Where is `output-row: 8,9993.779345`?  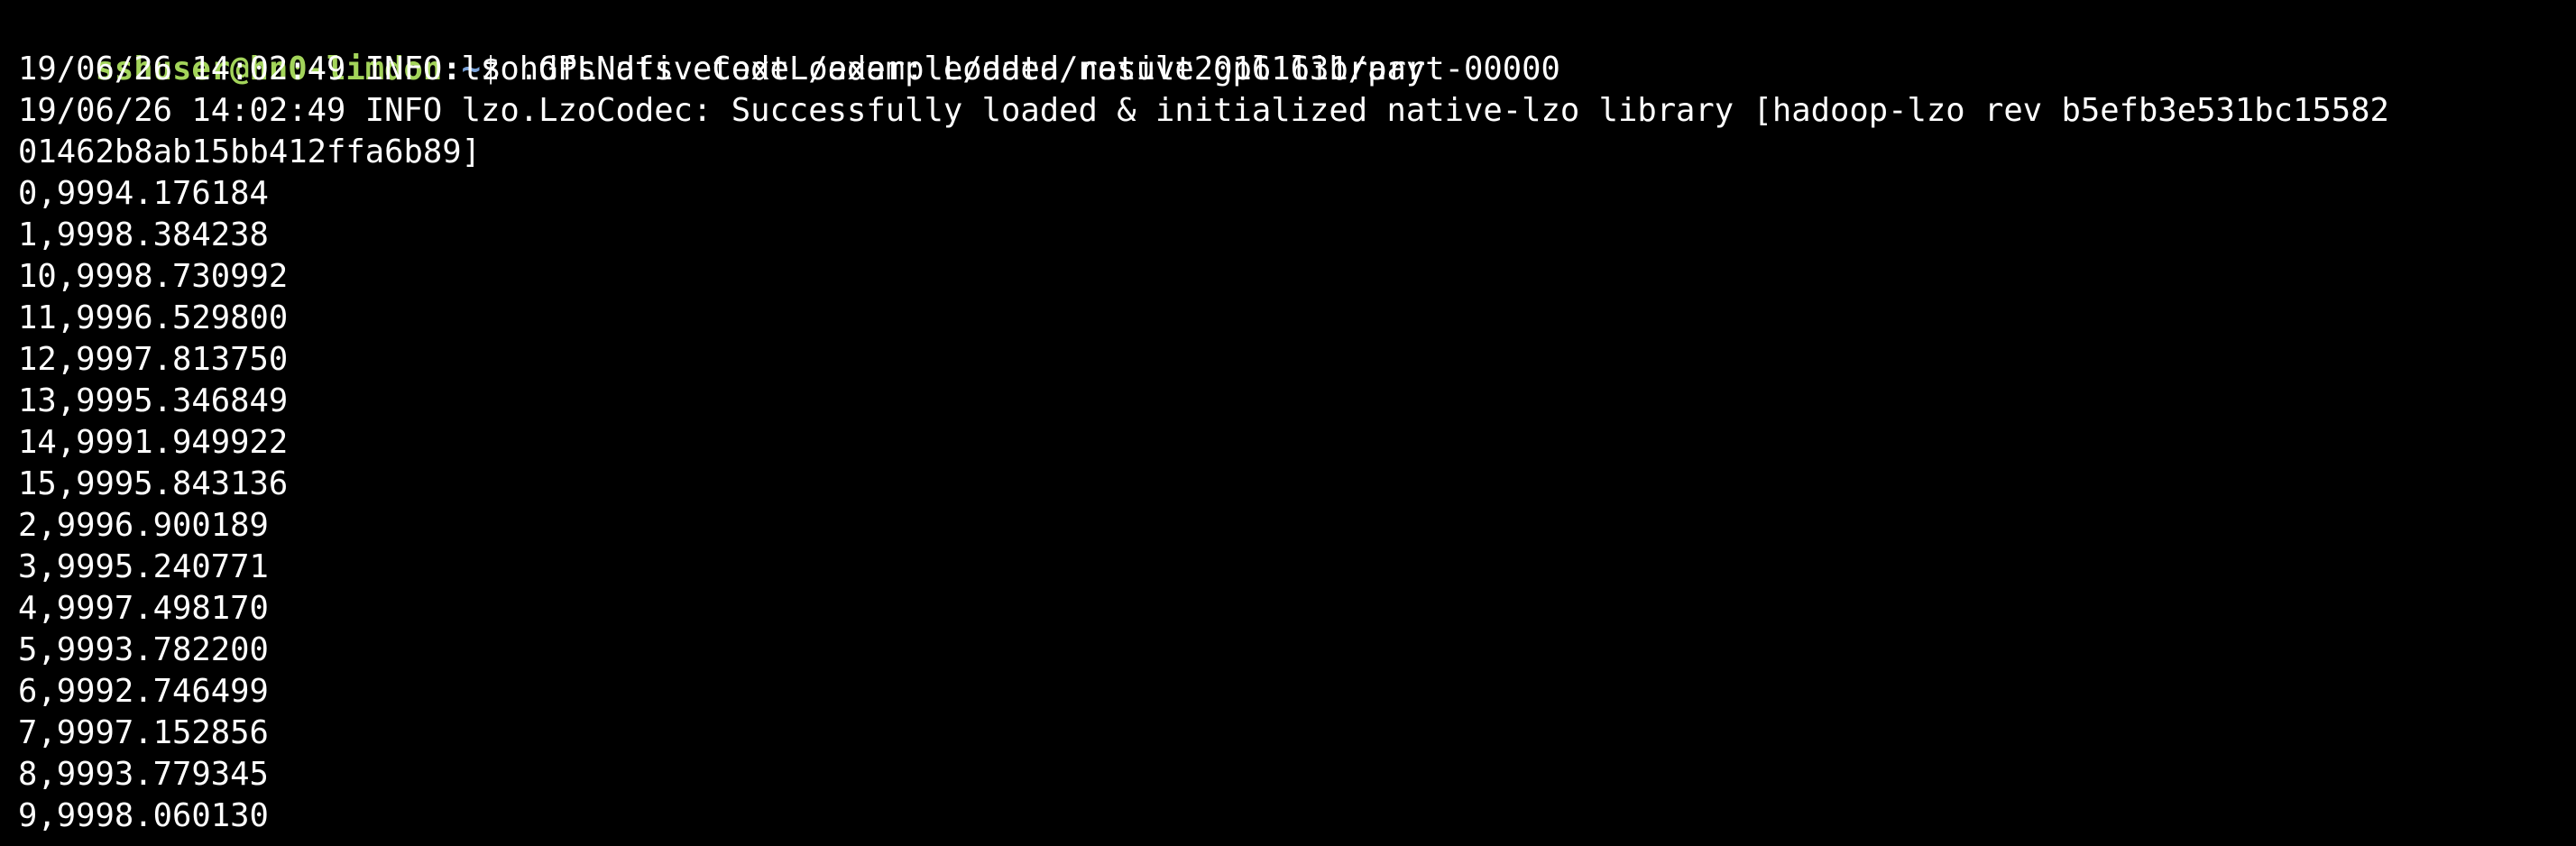
output-row: 8,9993.779345 is located at coordinates (143, 774).